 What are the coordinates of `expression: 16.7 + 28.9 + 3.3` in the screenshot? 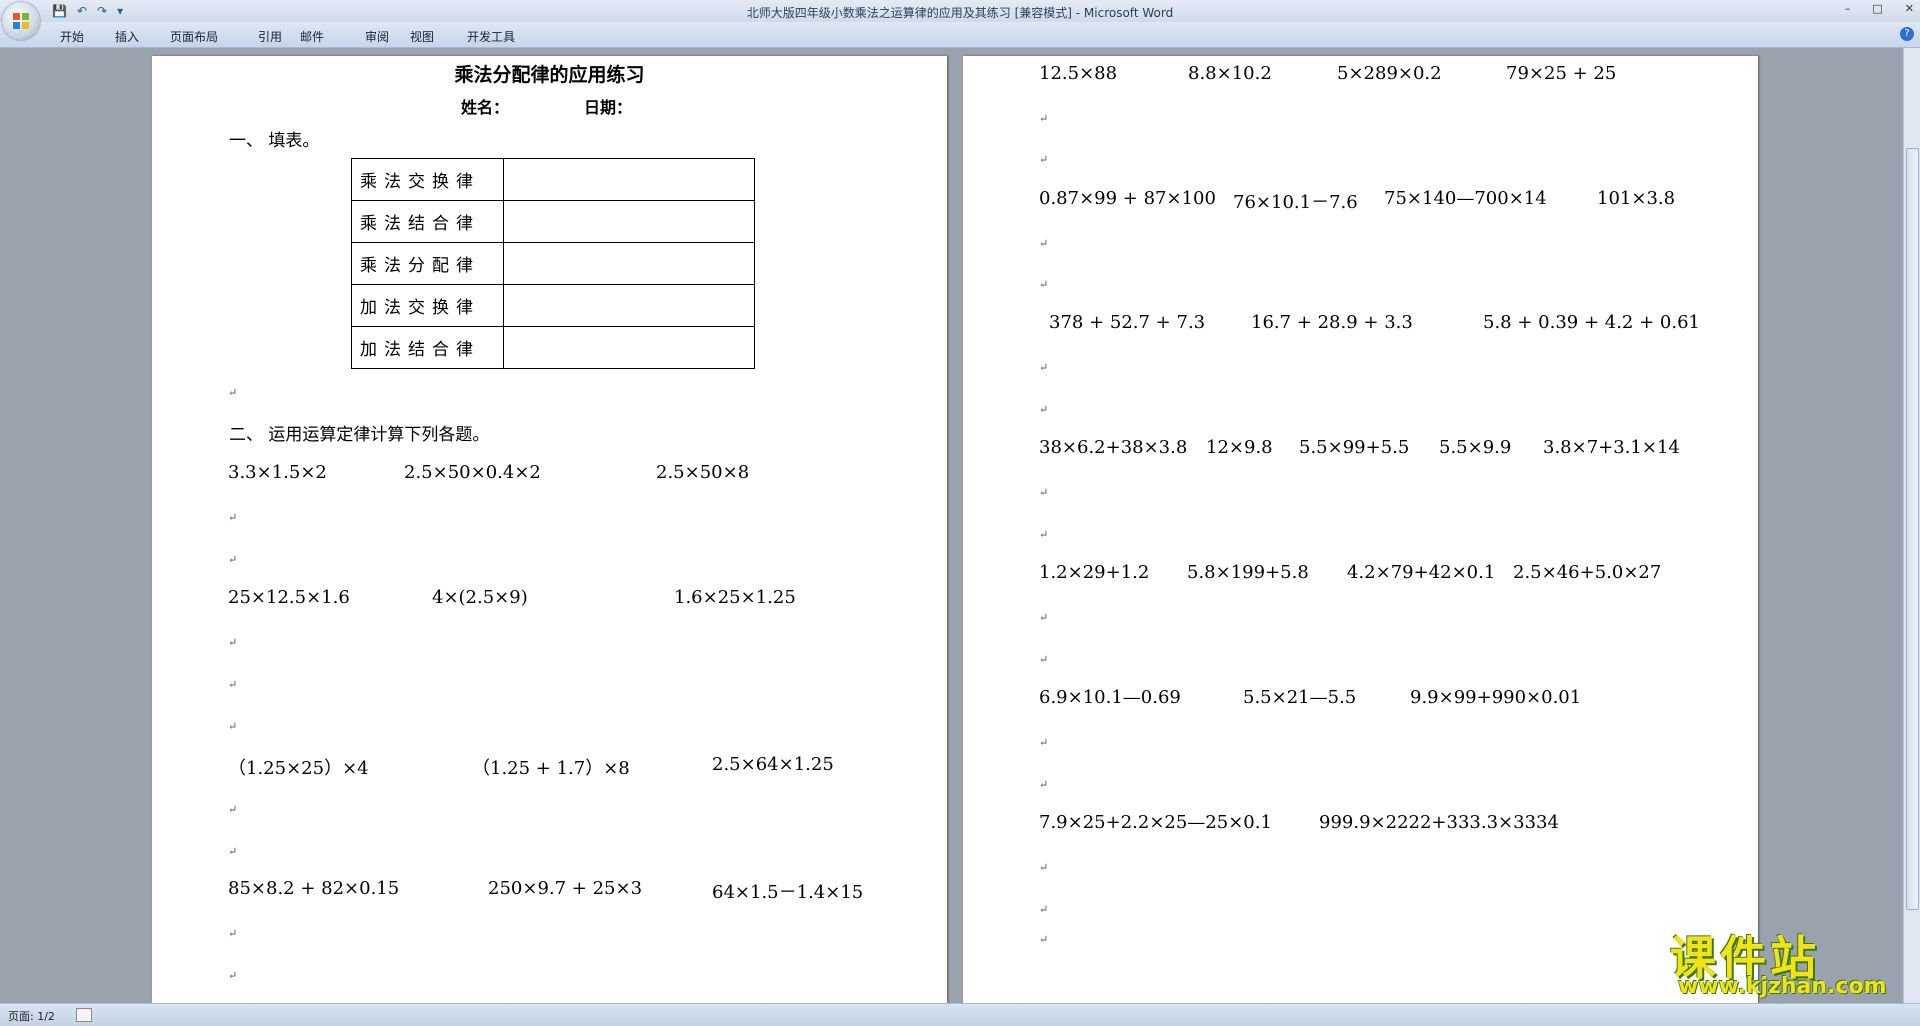 It's located at (1332, 322).